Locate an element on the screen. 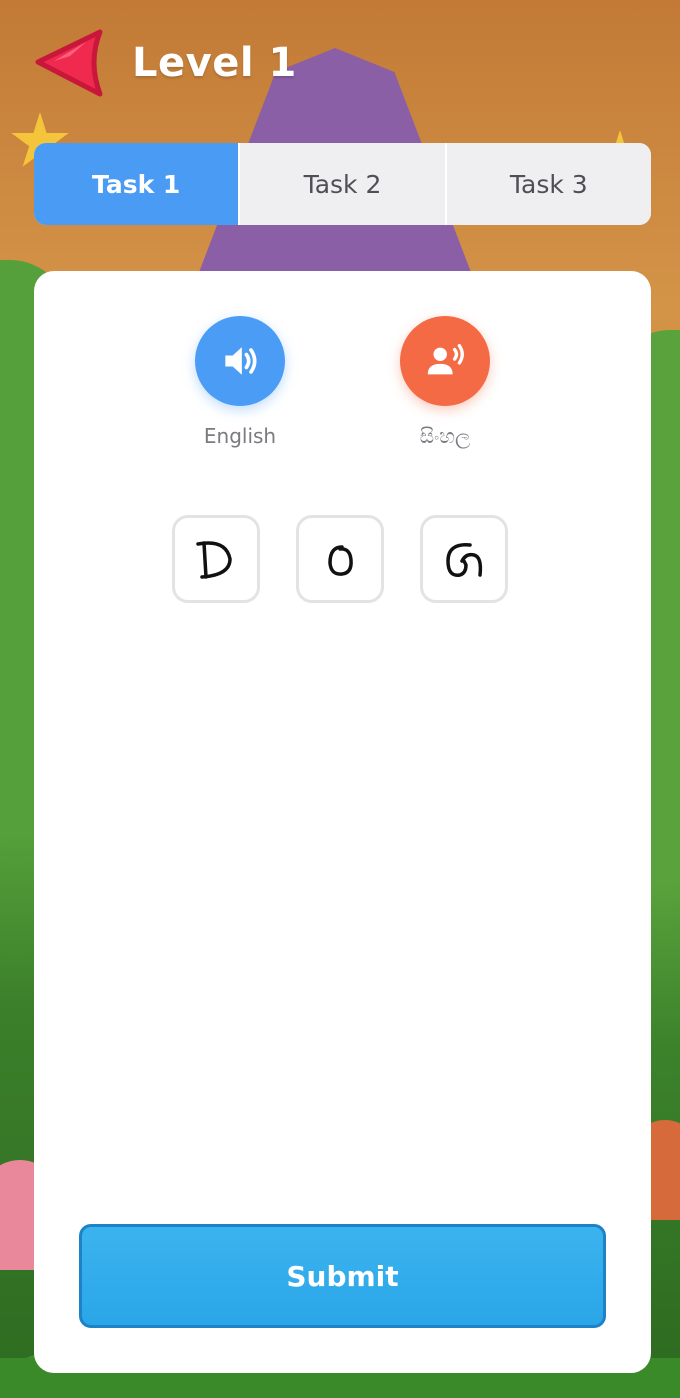 The image size is (680, 1398). letter-tile-d: D is located at coordinates (216, 559).